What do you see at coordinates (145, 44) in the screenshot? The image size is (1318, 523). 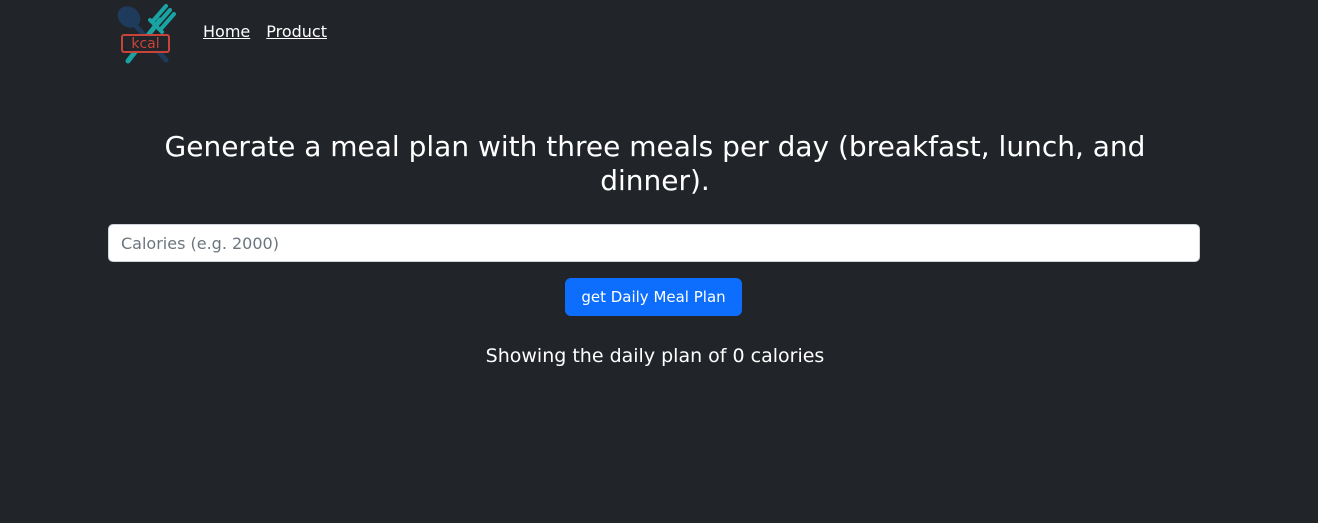 I see `logo-text: kcal` at bounding box center [145, 44].